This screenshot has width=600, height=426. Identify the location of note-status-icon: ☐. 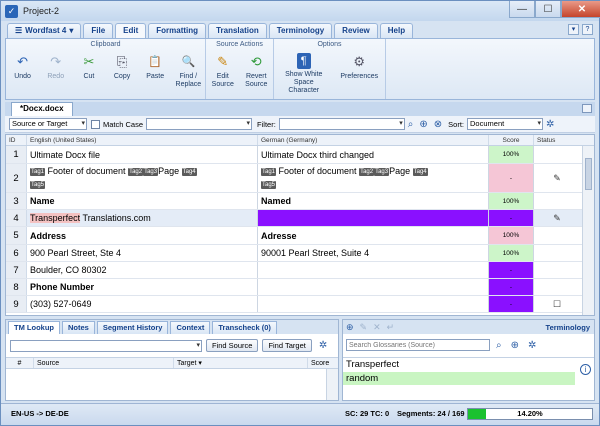
(557, 304).